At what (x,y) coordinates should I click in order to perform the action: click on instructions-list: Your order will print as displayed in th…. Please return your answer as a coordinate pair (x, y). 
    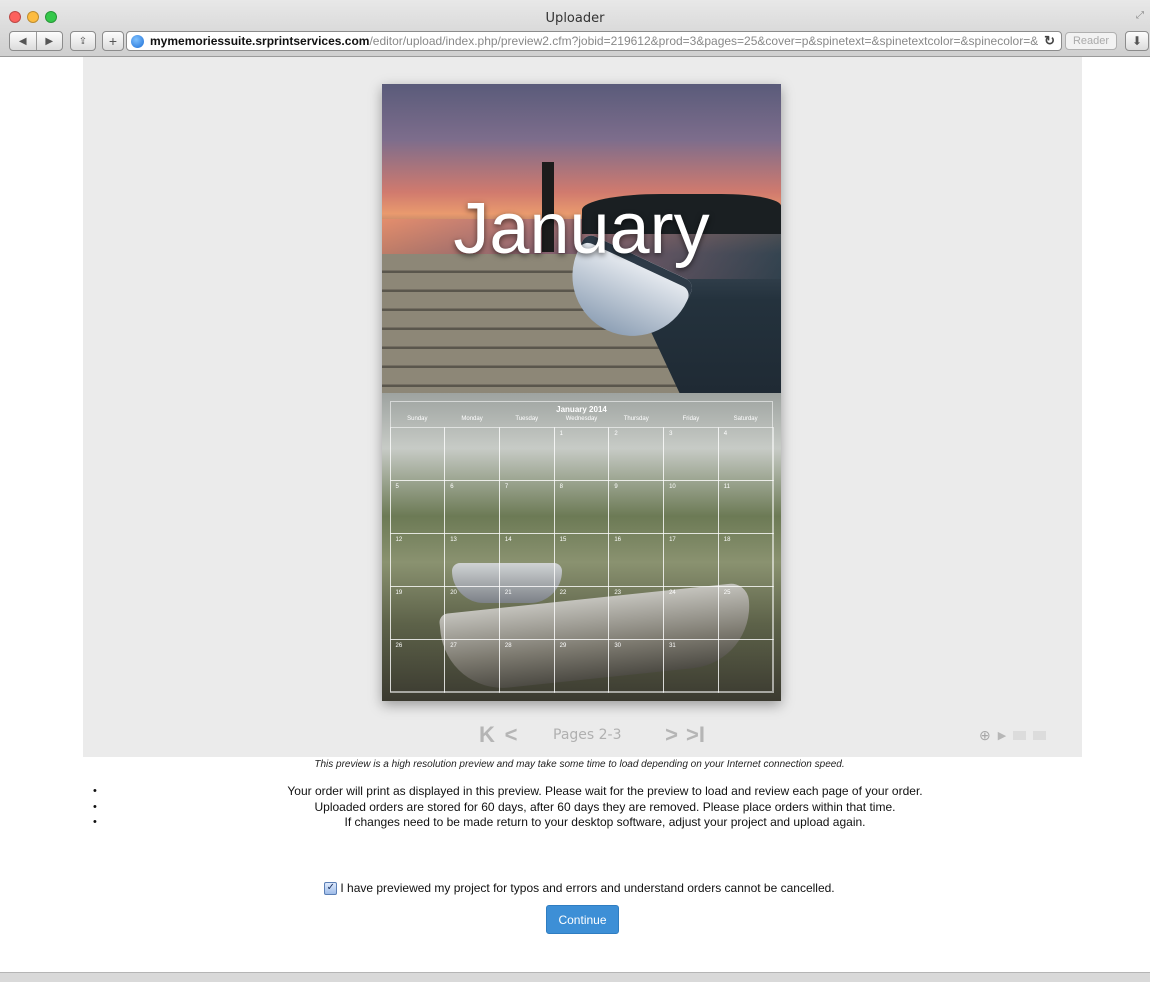
    Looking at the image, I should click on (599, 807).